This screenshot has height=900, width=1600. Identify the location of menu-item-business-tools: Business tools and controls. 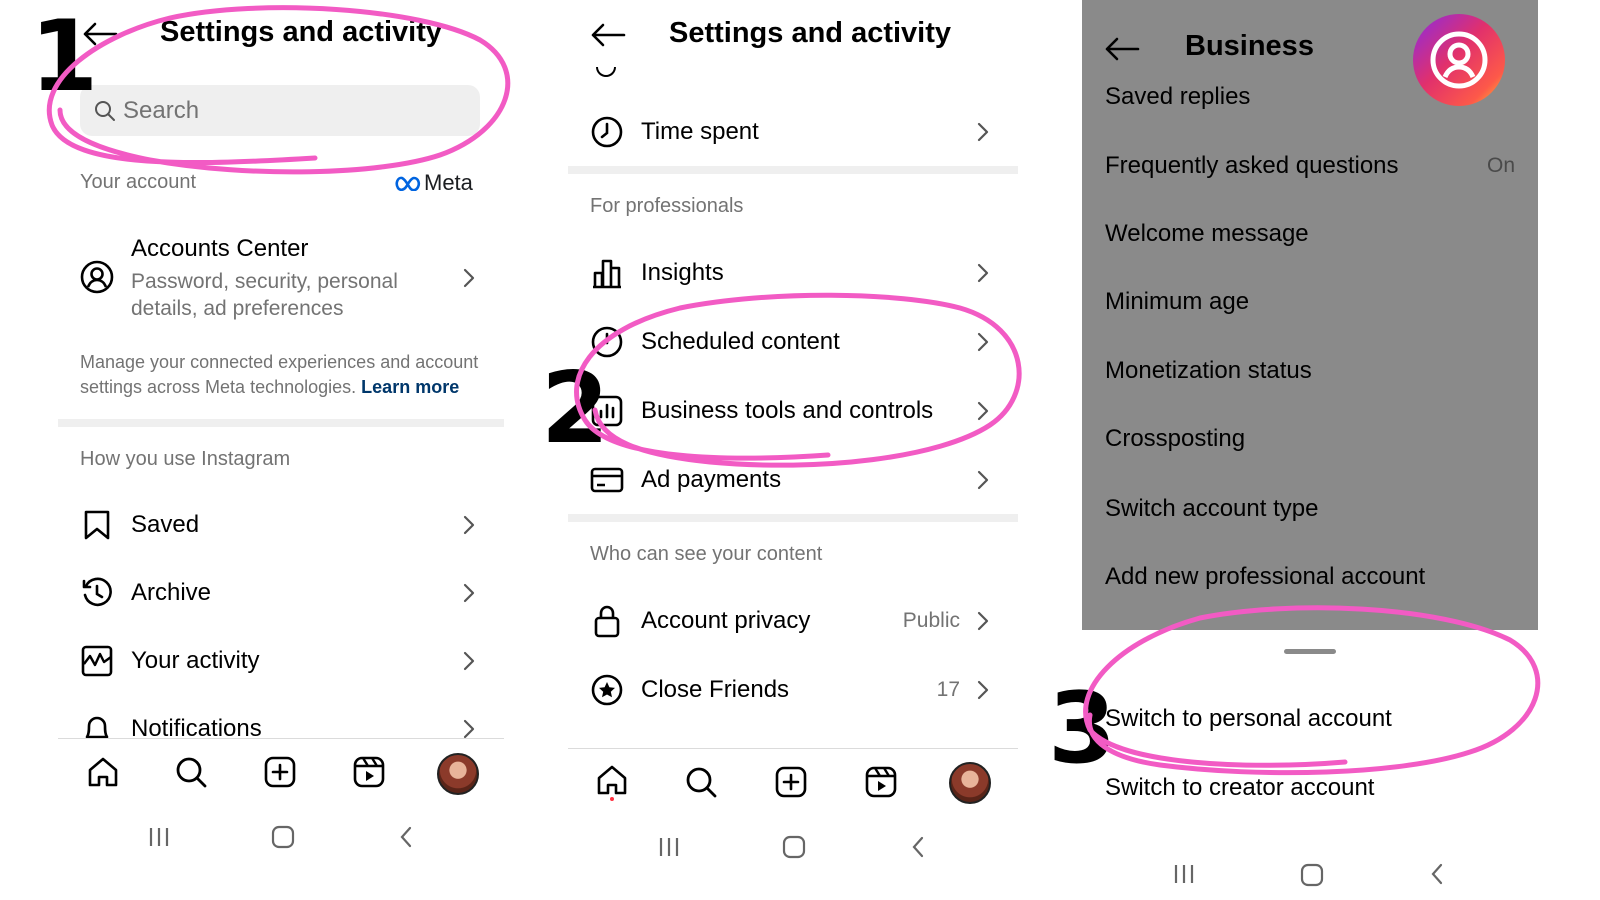
(793, 411).